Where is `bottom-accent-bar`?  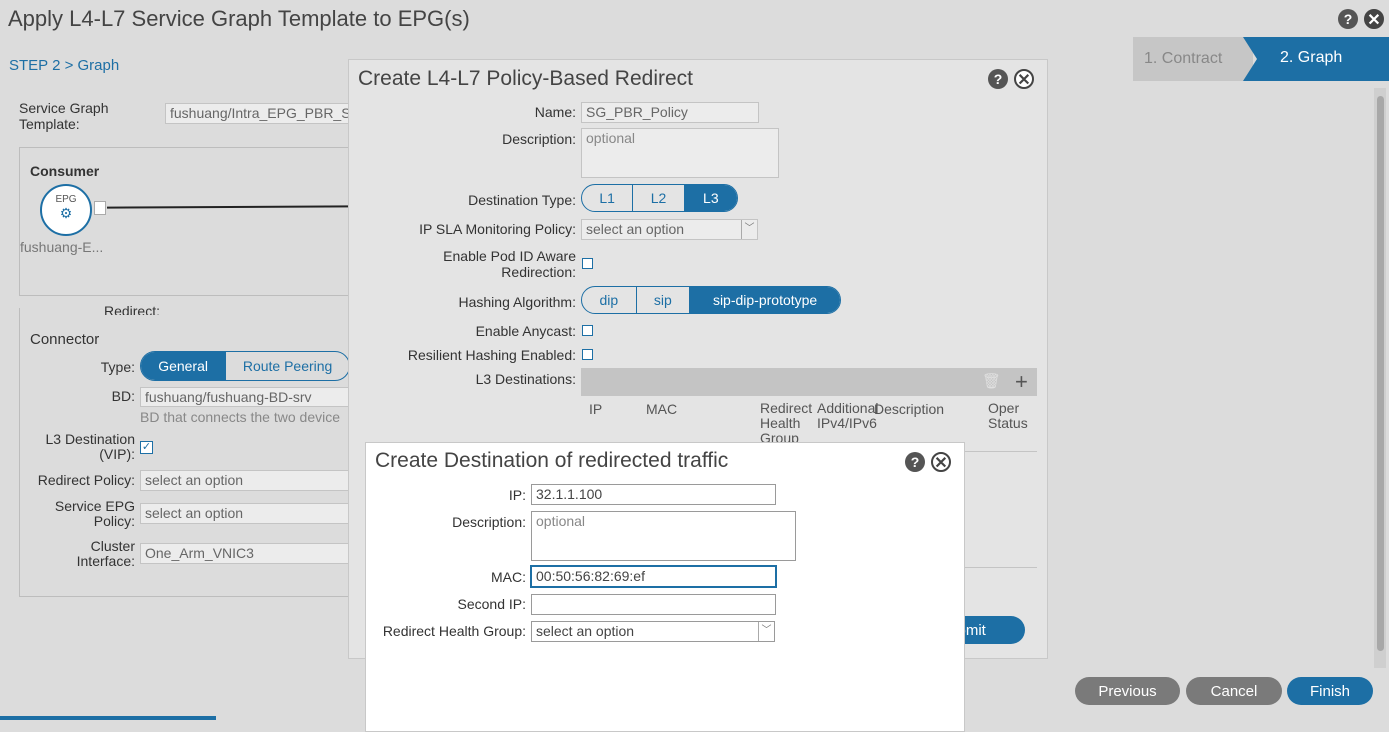
bottom-accent-bar is located at coordinates (108, 718).